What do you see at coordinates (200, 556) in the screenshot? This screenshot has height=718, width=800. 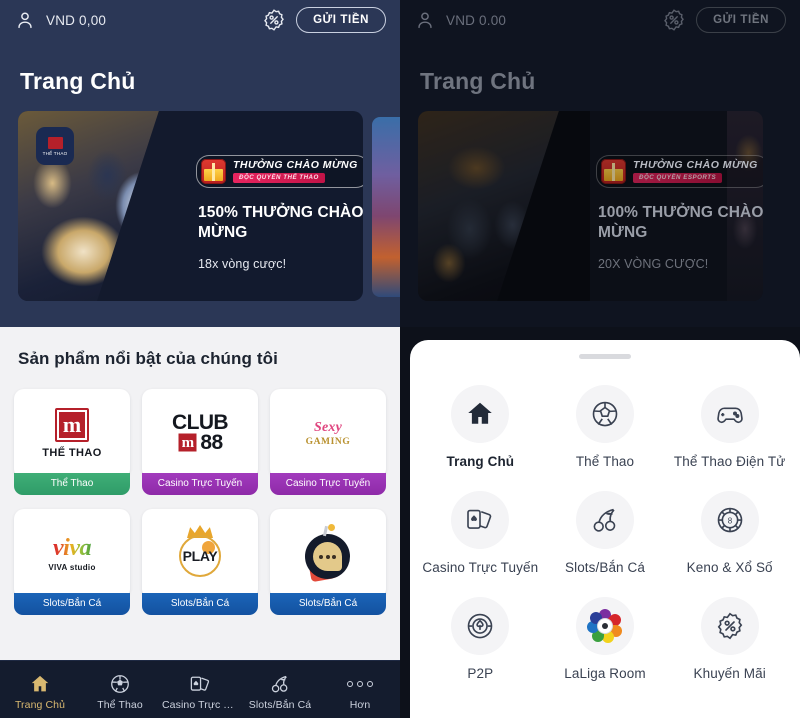 I see `product-logo-text: PLAY` at bounding box center [200, 556].